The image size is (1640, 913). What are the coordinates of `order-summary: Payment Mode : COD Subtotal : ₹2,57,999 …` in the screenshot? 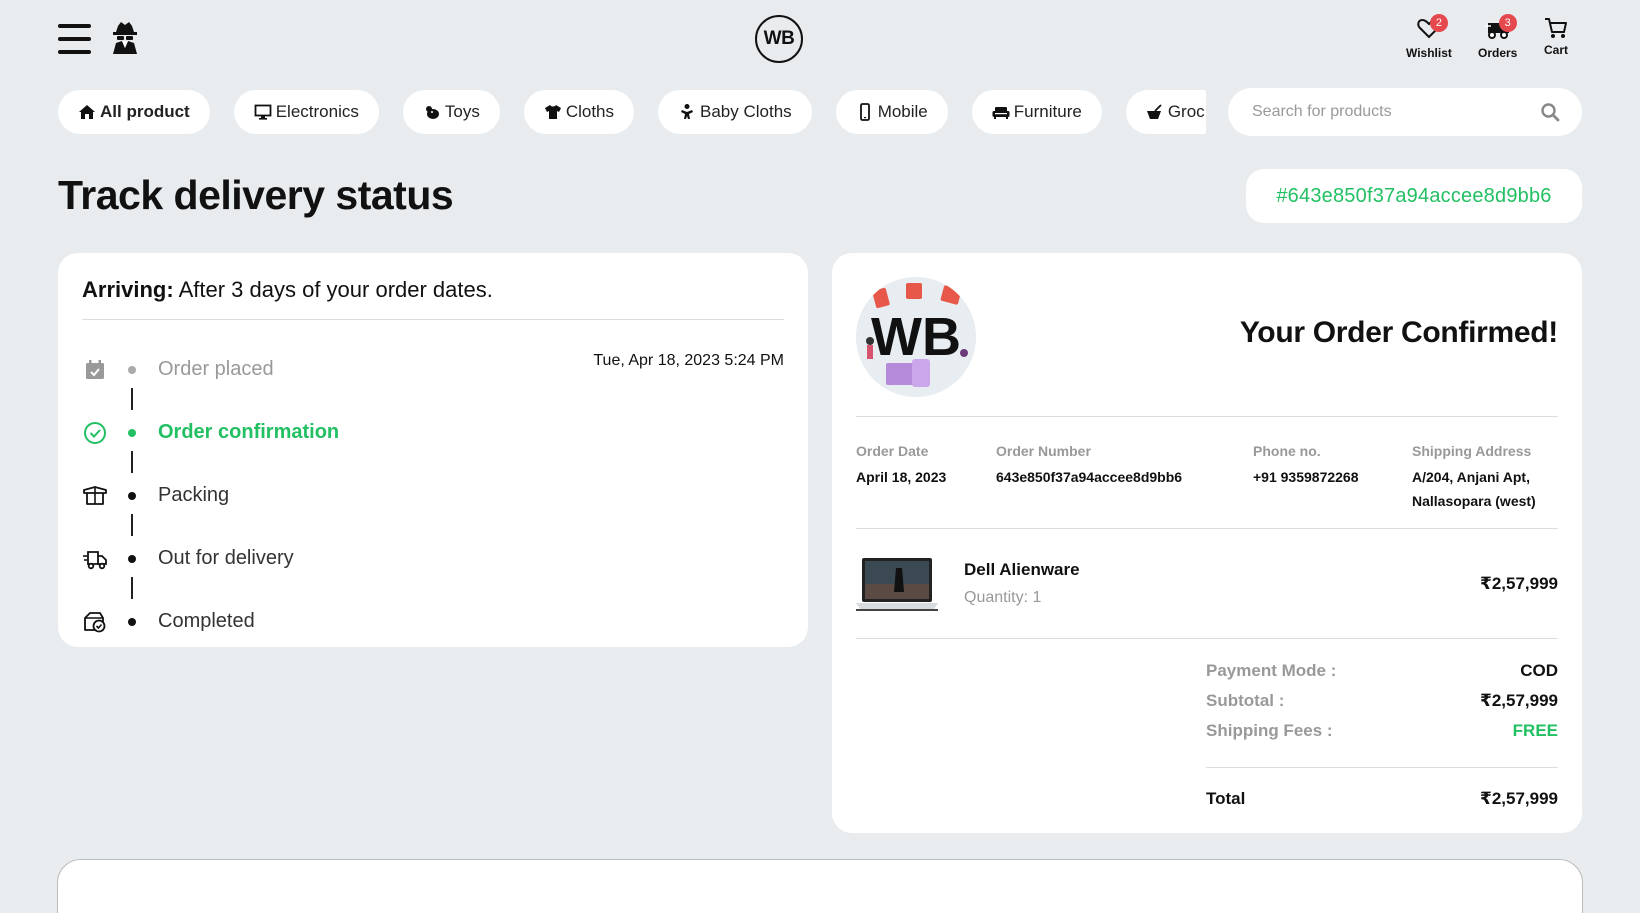 It's located at (1207, 723).